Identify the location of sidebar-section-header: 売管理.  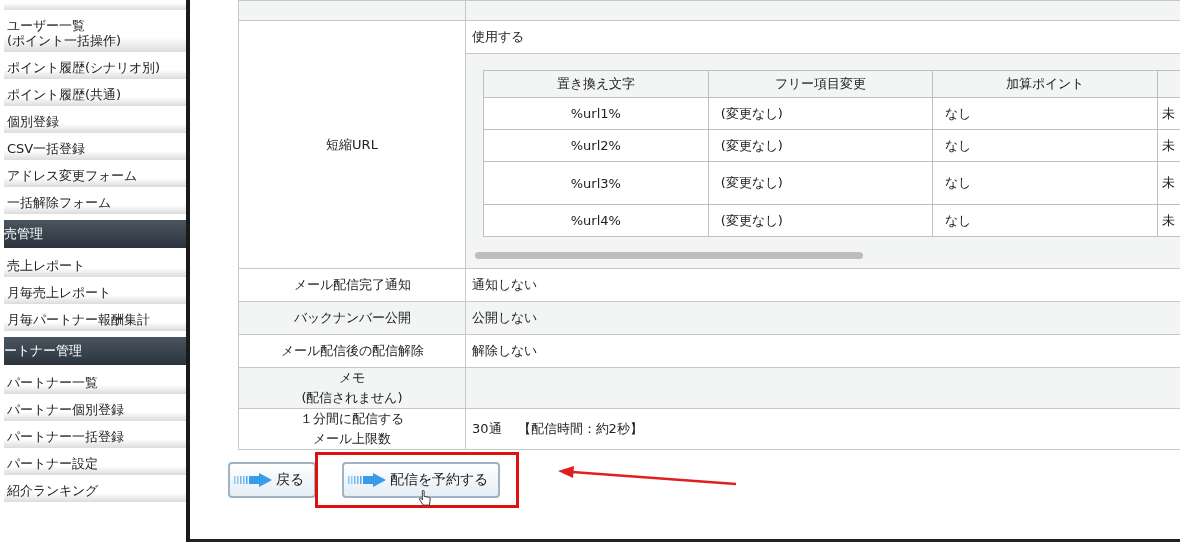
(95, 234).